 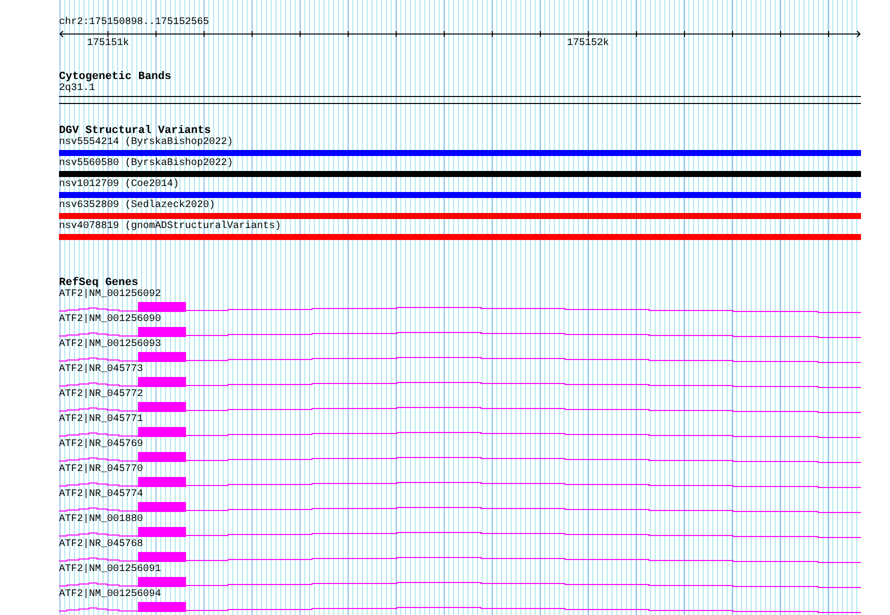 What do you see at coordinates (101, 495) in the screenshot?
I see `gene-label: ATF2|NR_045774` at bounding box center [101, 495].